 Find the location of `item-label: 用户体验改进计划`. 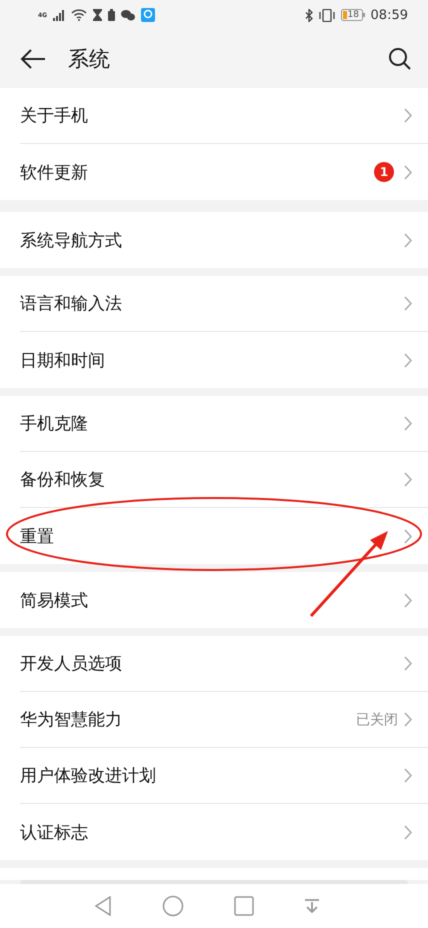

item-label: 用户体验改进计划 is located at coordinates (88, 776).